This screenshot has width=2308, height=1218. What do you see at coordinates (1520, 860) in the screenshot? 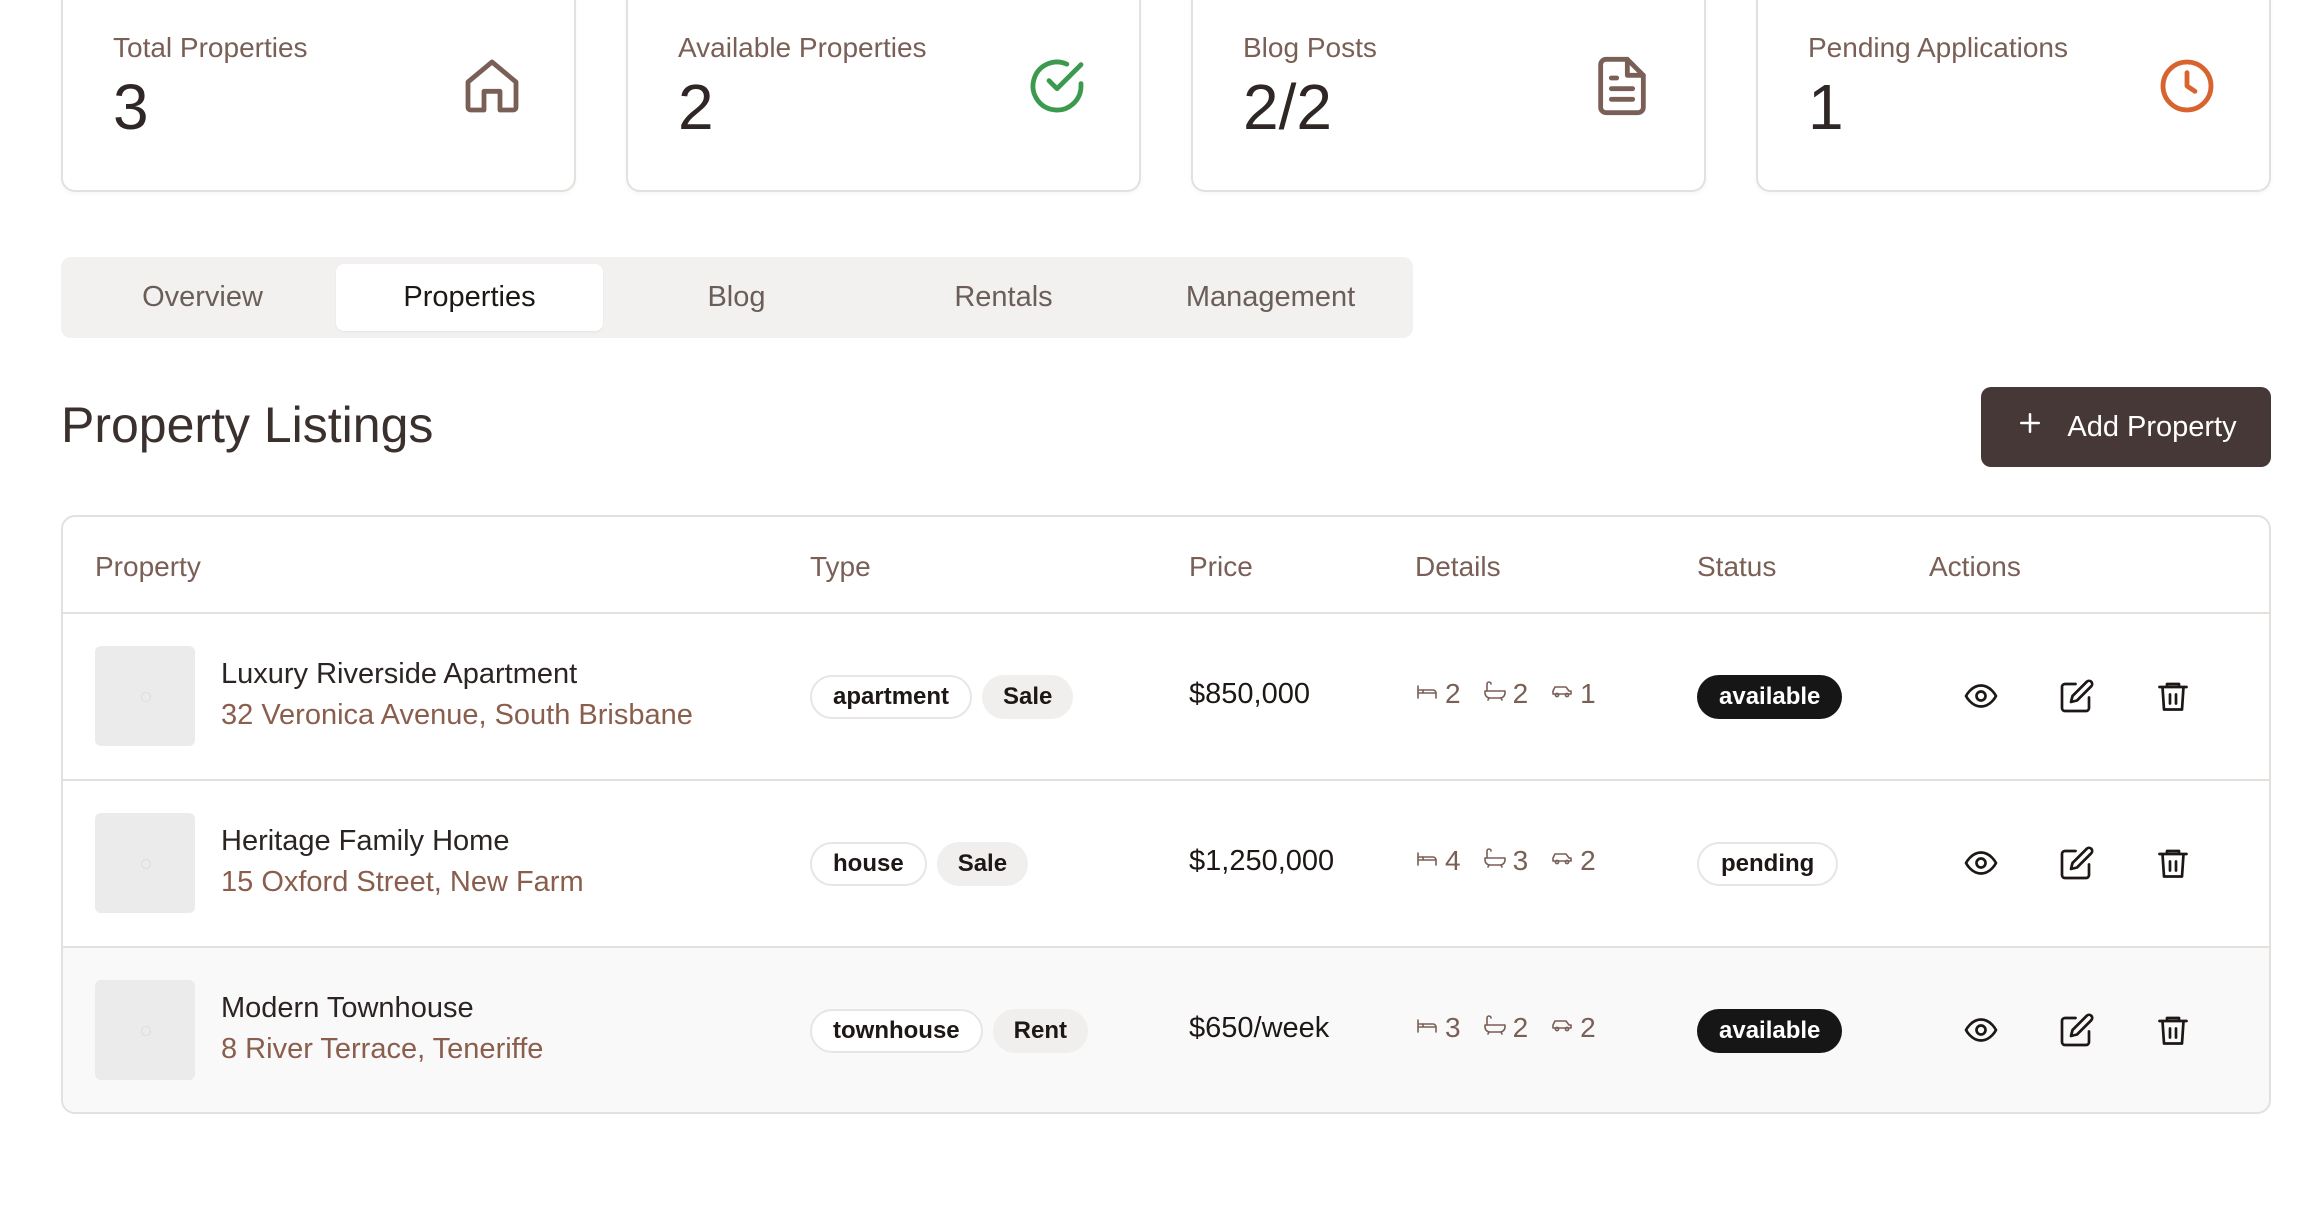
I see `baths-count: 3` at bounding box center [1520, 860].